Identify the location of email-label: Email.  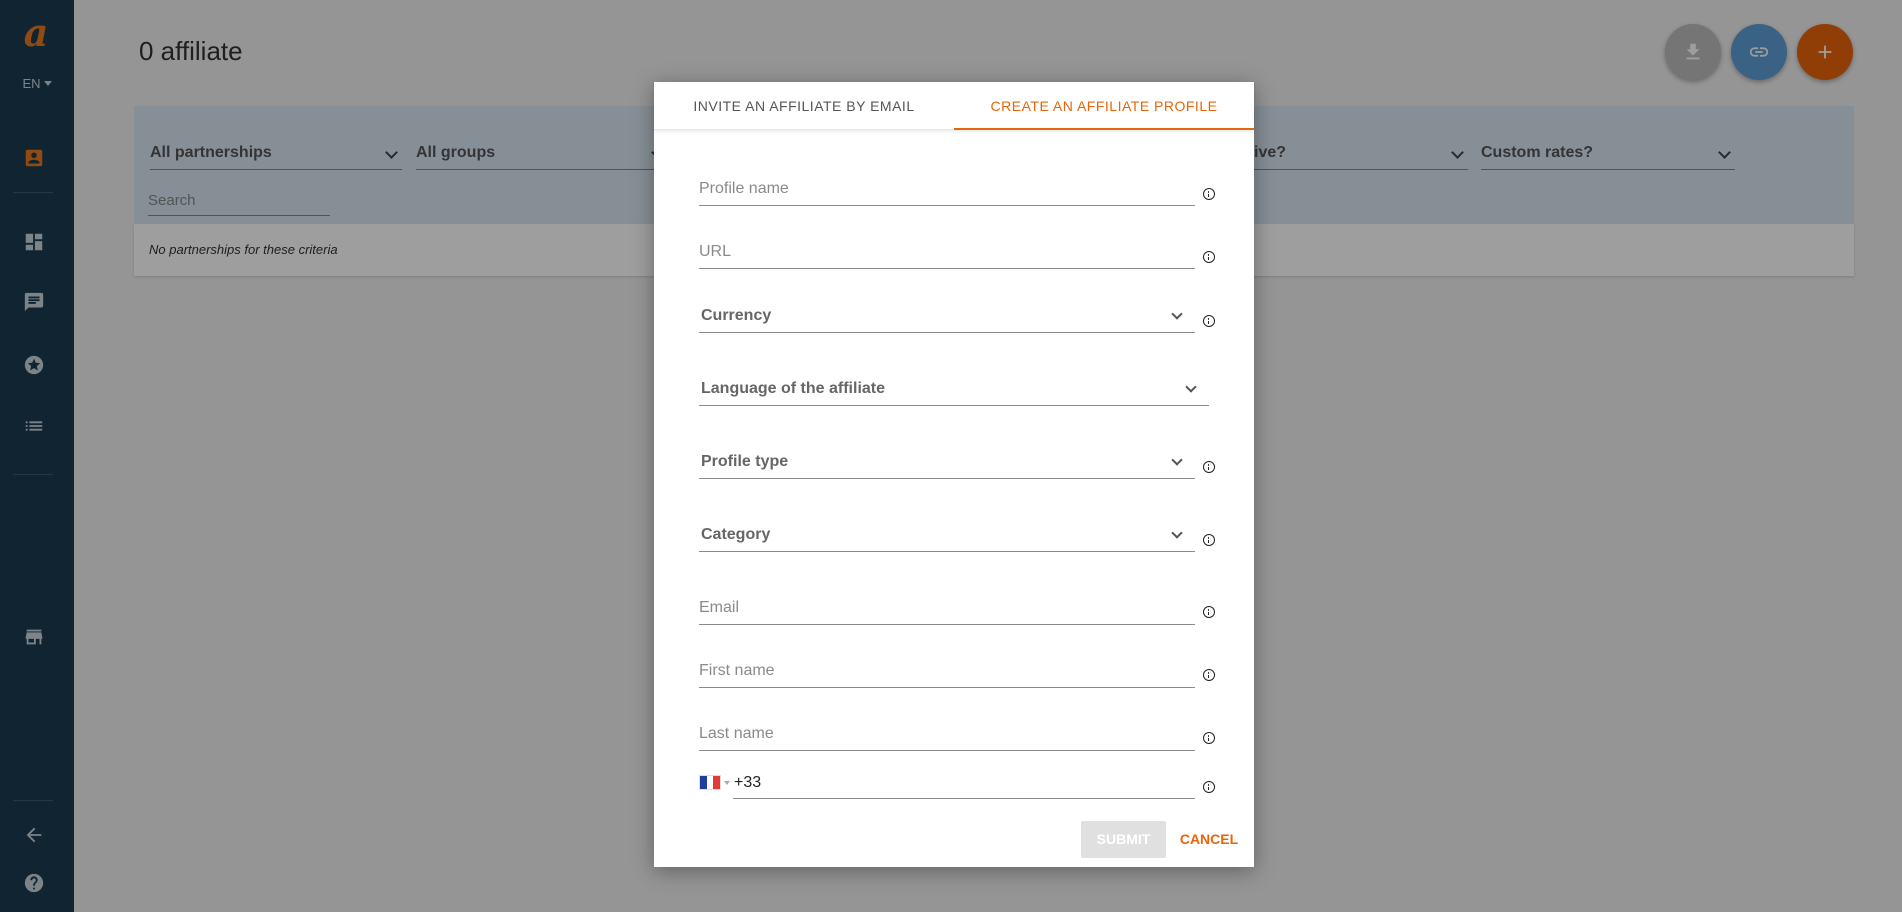
(719, 607).